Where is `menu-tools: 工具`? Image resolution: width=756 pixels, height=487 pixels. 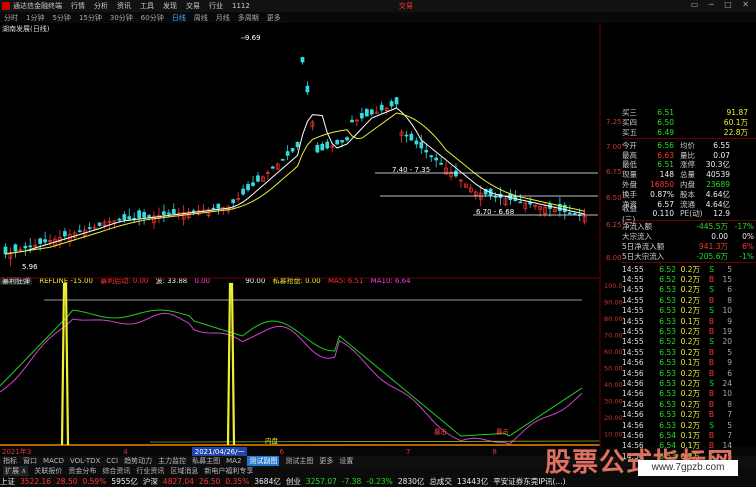
menu-tools: 工具 is located at coordinates (147, 6).